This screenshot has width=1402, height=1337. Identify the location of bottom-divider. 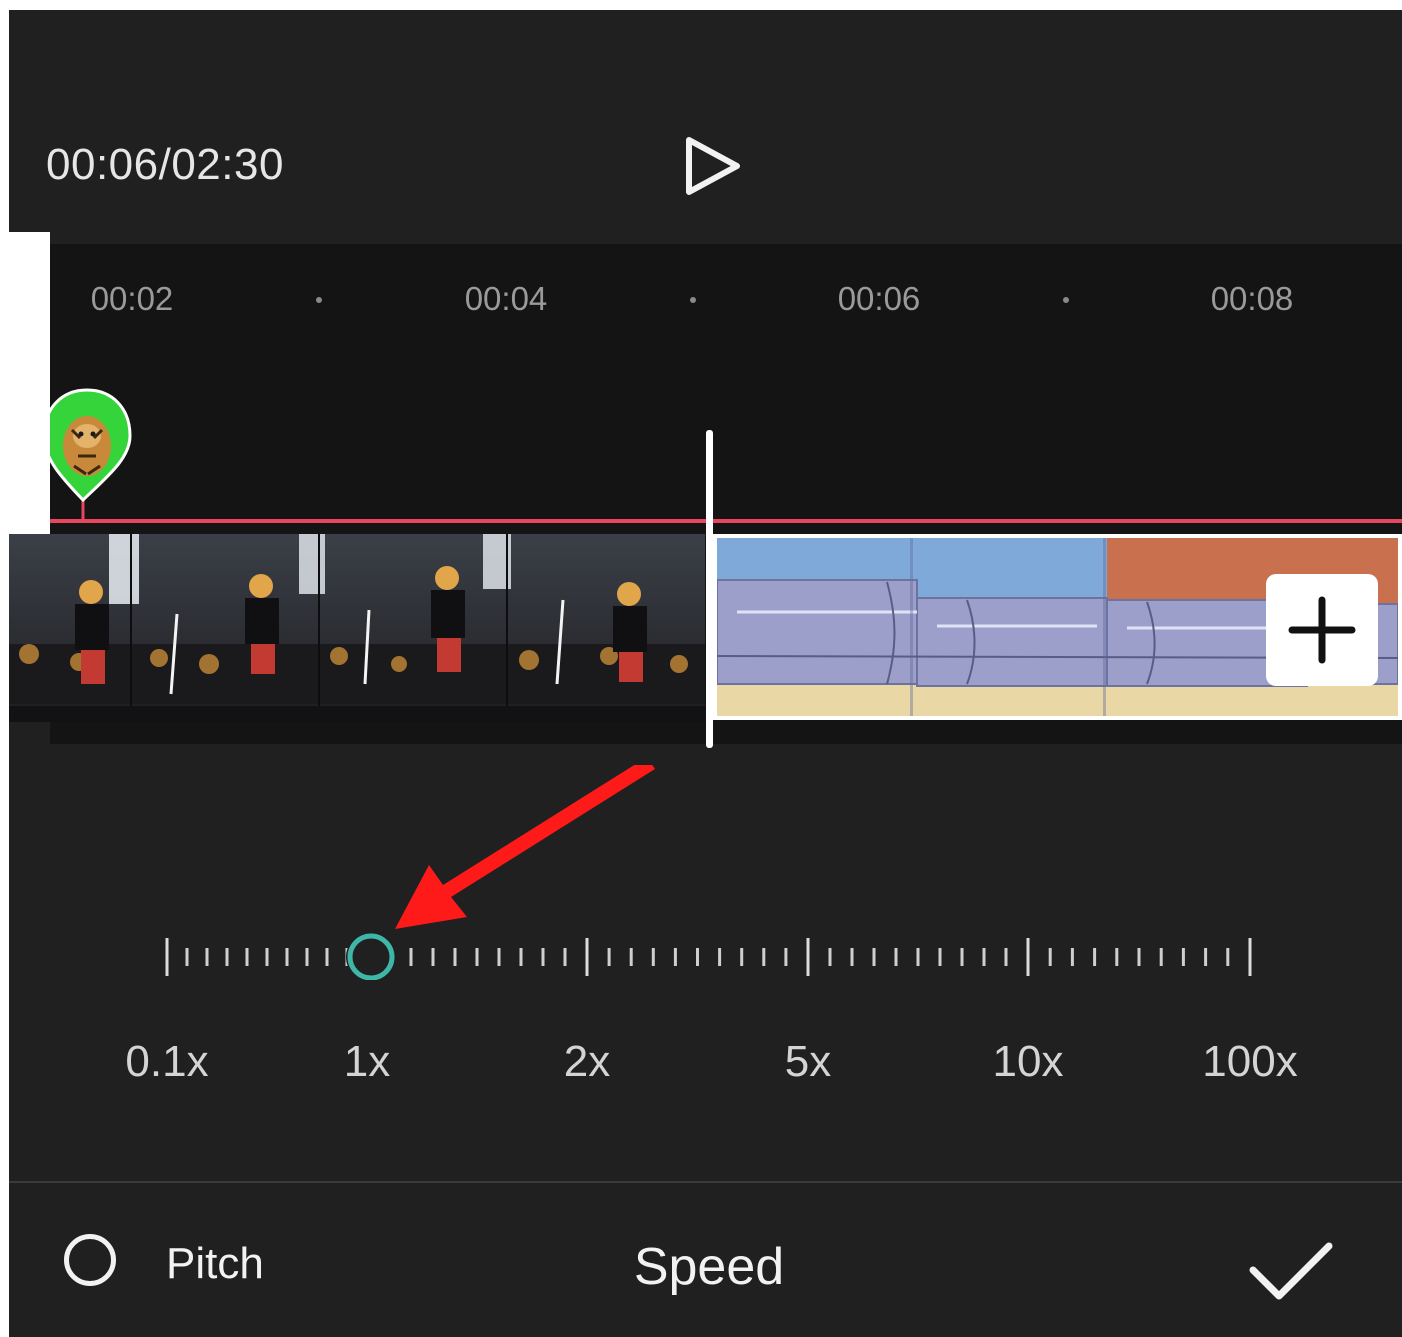
(705, 1182).